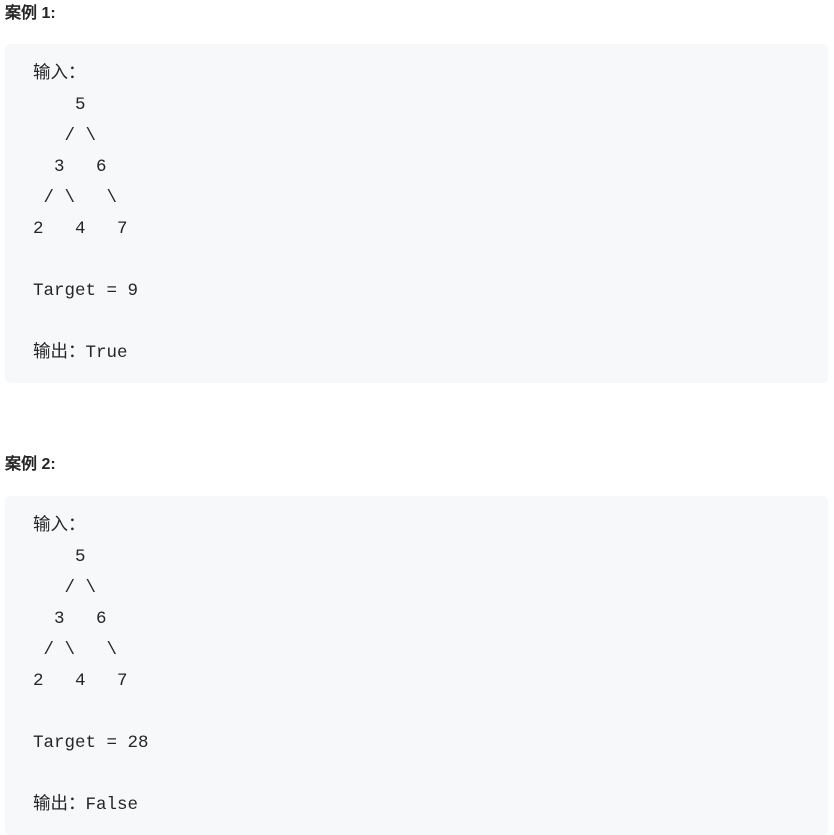 The height and width of the screenshot is (835, 834). Describe the element at coordinates (86, 290) in the screenshot. I see `code-line: Target = 9` at that location.